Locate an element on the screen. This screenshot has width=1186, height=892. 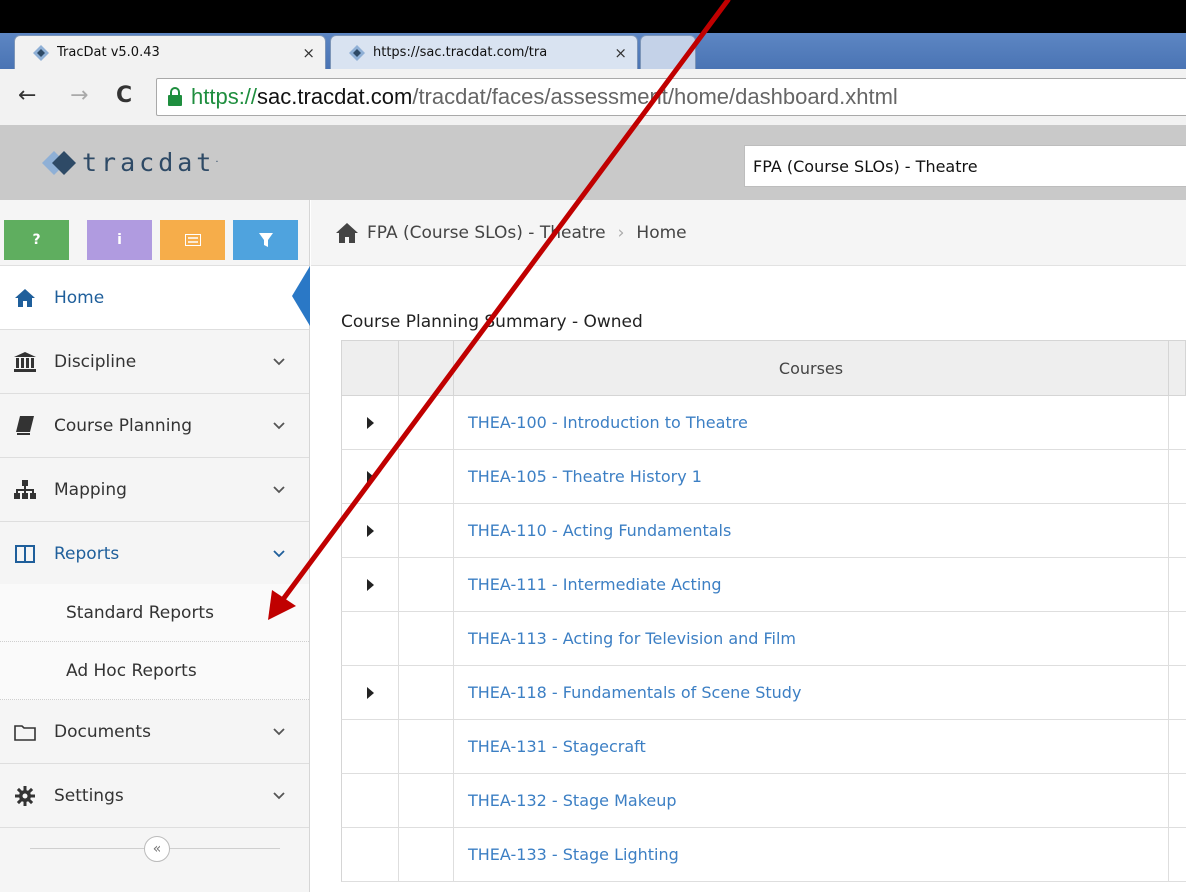
section-title: Course Planning Summary - Owned is located at coordinates (492, 322).